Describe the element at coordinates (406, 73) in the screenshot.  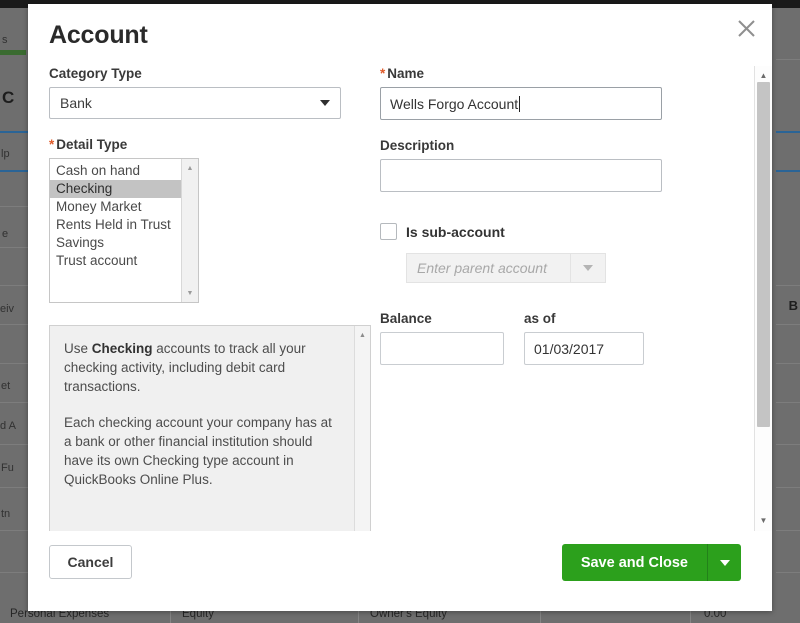
I see `name-label-text: Name` at that location.